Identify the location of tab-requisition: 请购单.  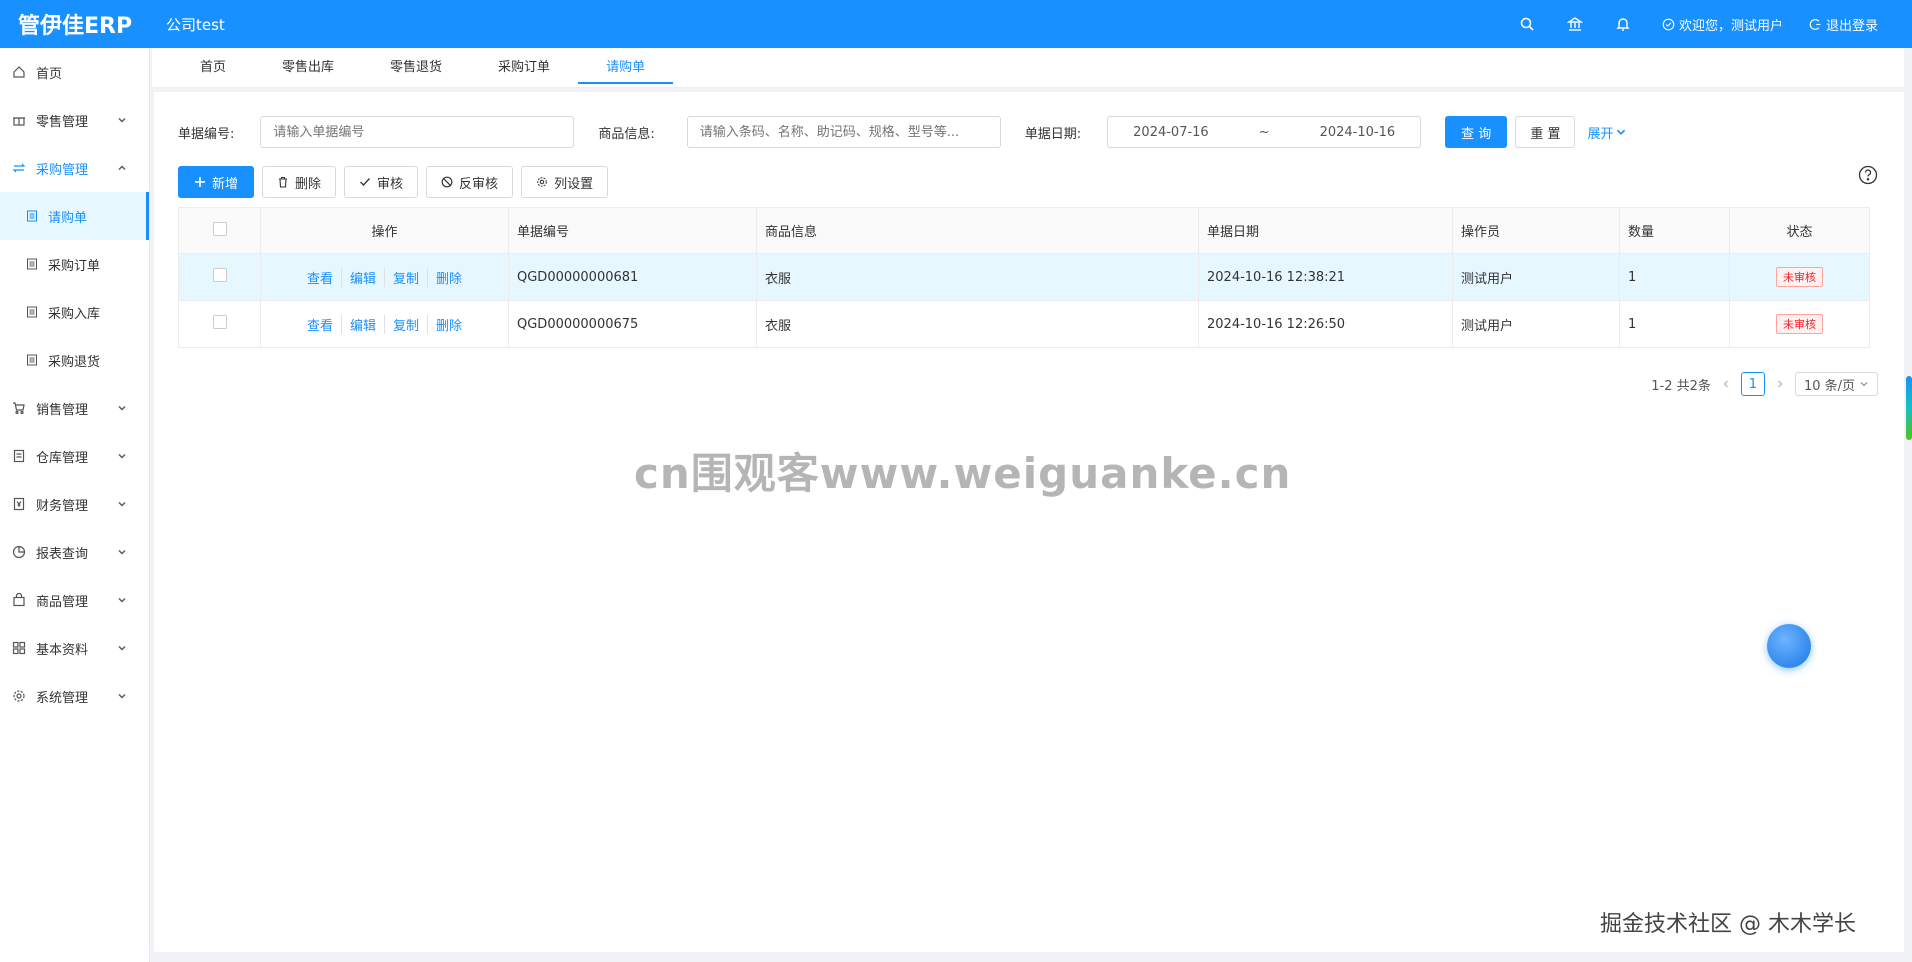
(626, 68).